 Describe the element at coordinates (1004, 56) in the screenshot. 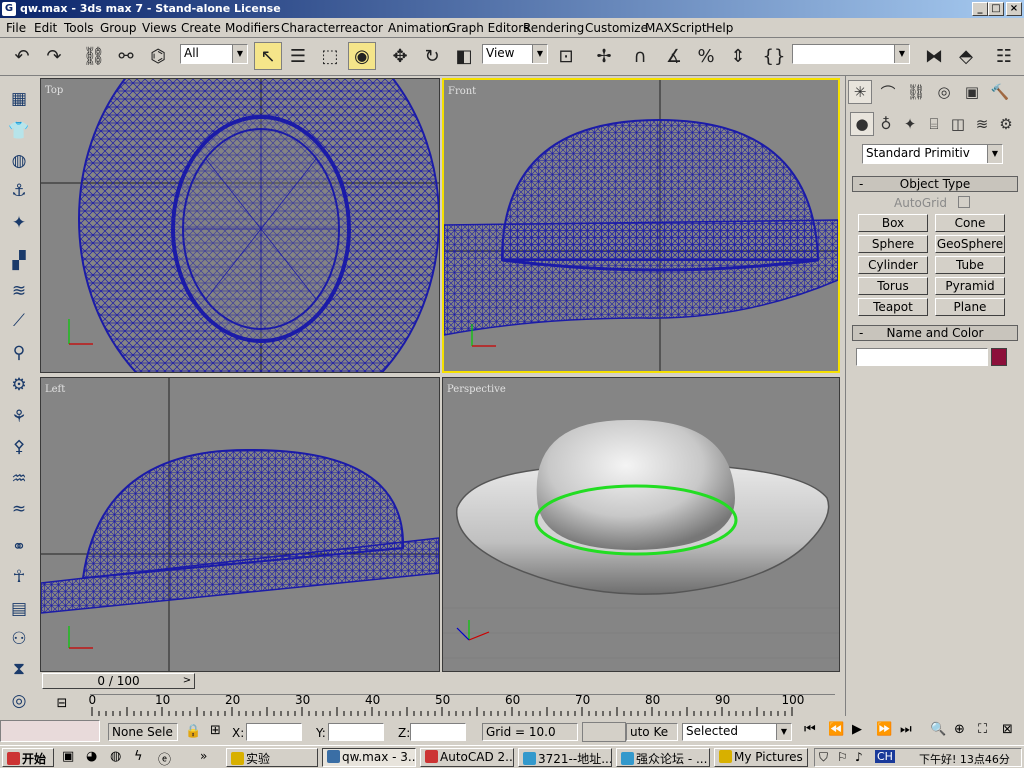

I see `layer-manager-icon: ☷` at that location.